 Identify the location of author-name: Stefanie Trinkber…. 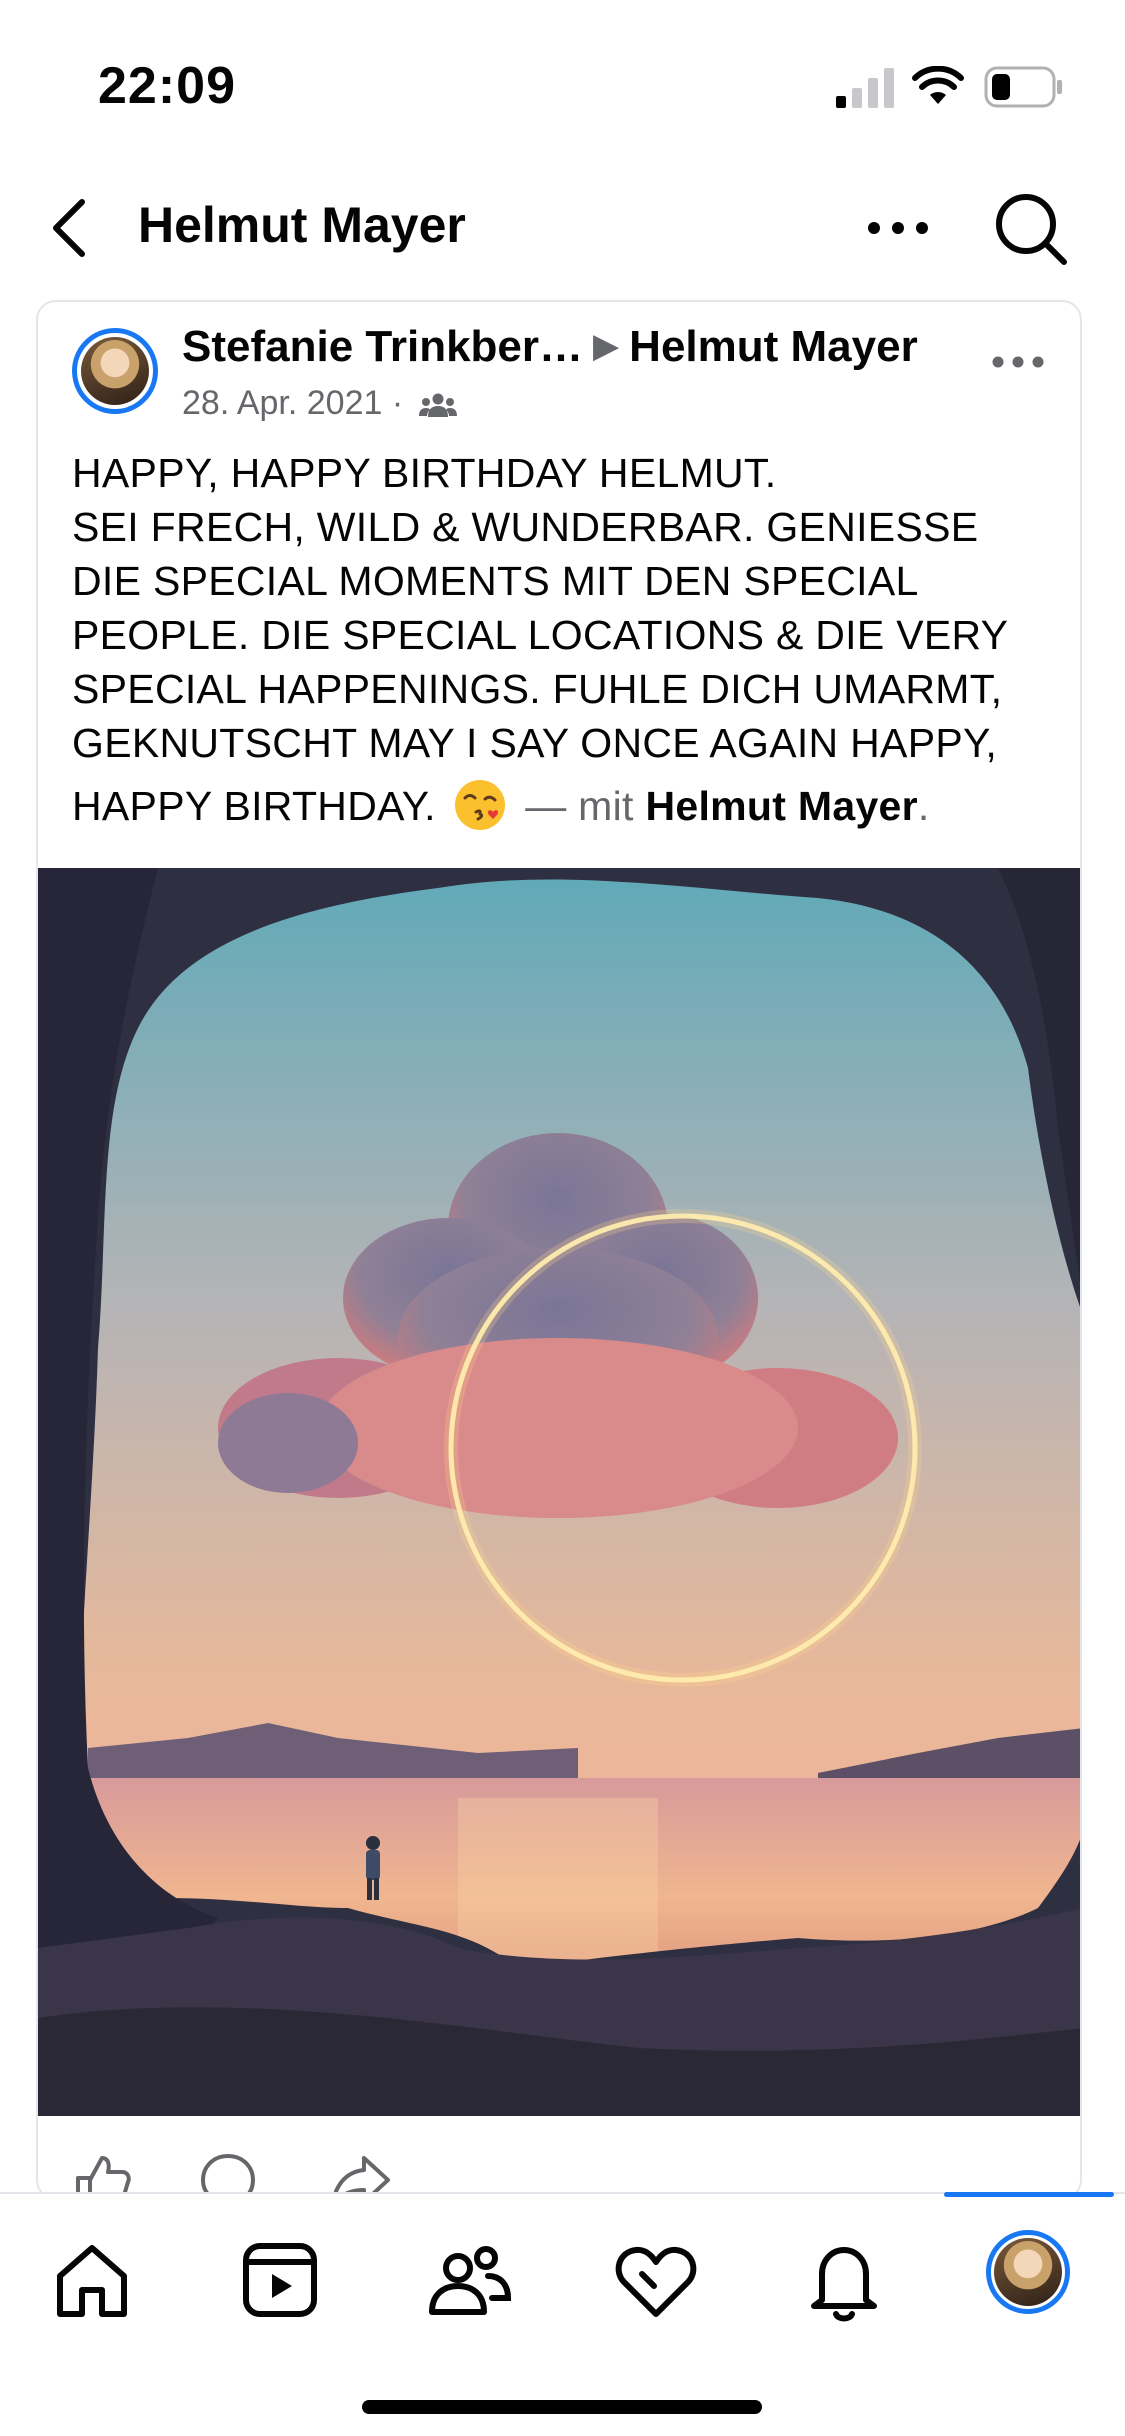
(382, 346).